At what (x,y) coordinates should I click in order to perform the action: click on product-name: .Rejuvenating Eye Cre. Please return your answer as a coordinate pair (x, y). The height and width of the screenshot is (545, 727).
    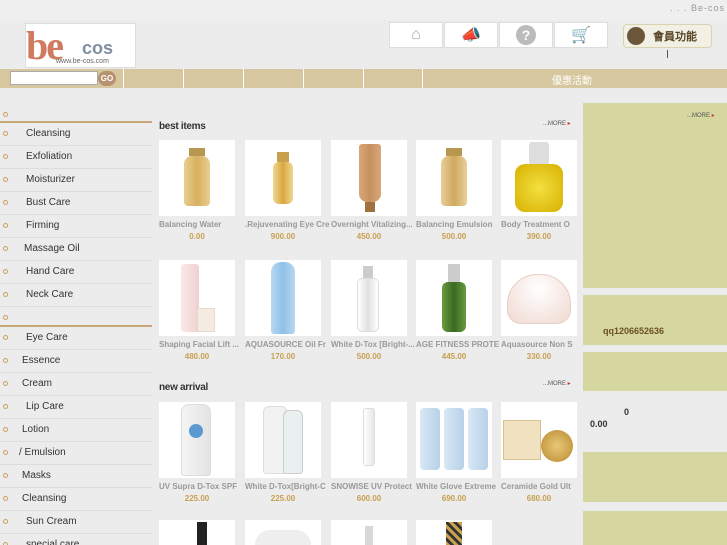
    Looking at the image, I should click on (288, 224).